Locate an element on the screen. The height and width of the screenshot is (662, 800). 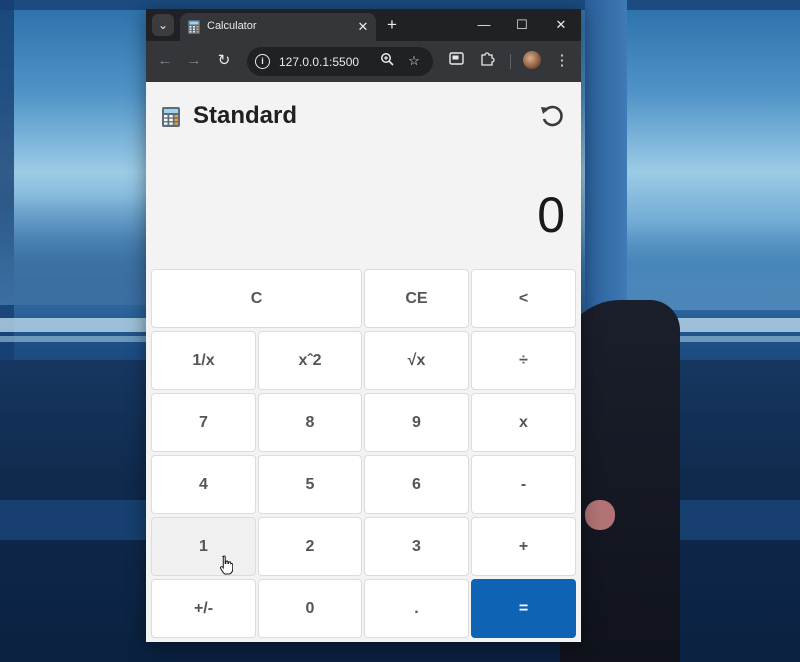
digit-2-button: 2 is located at coordinates (310, 546).